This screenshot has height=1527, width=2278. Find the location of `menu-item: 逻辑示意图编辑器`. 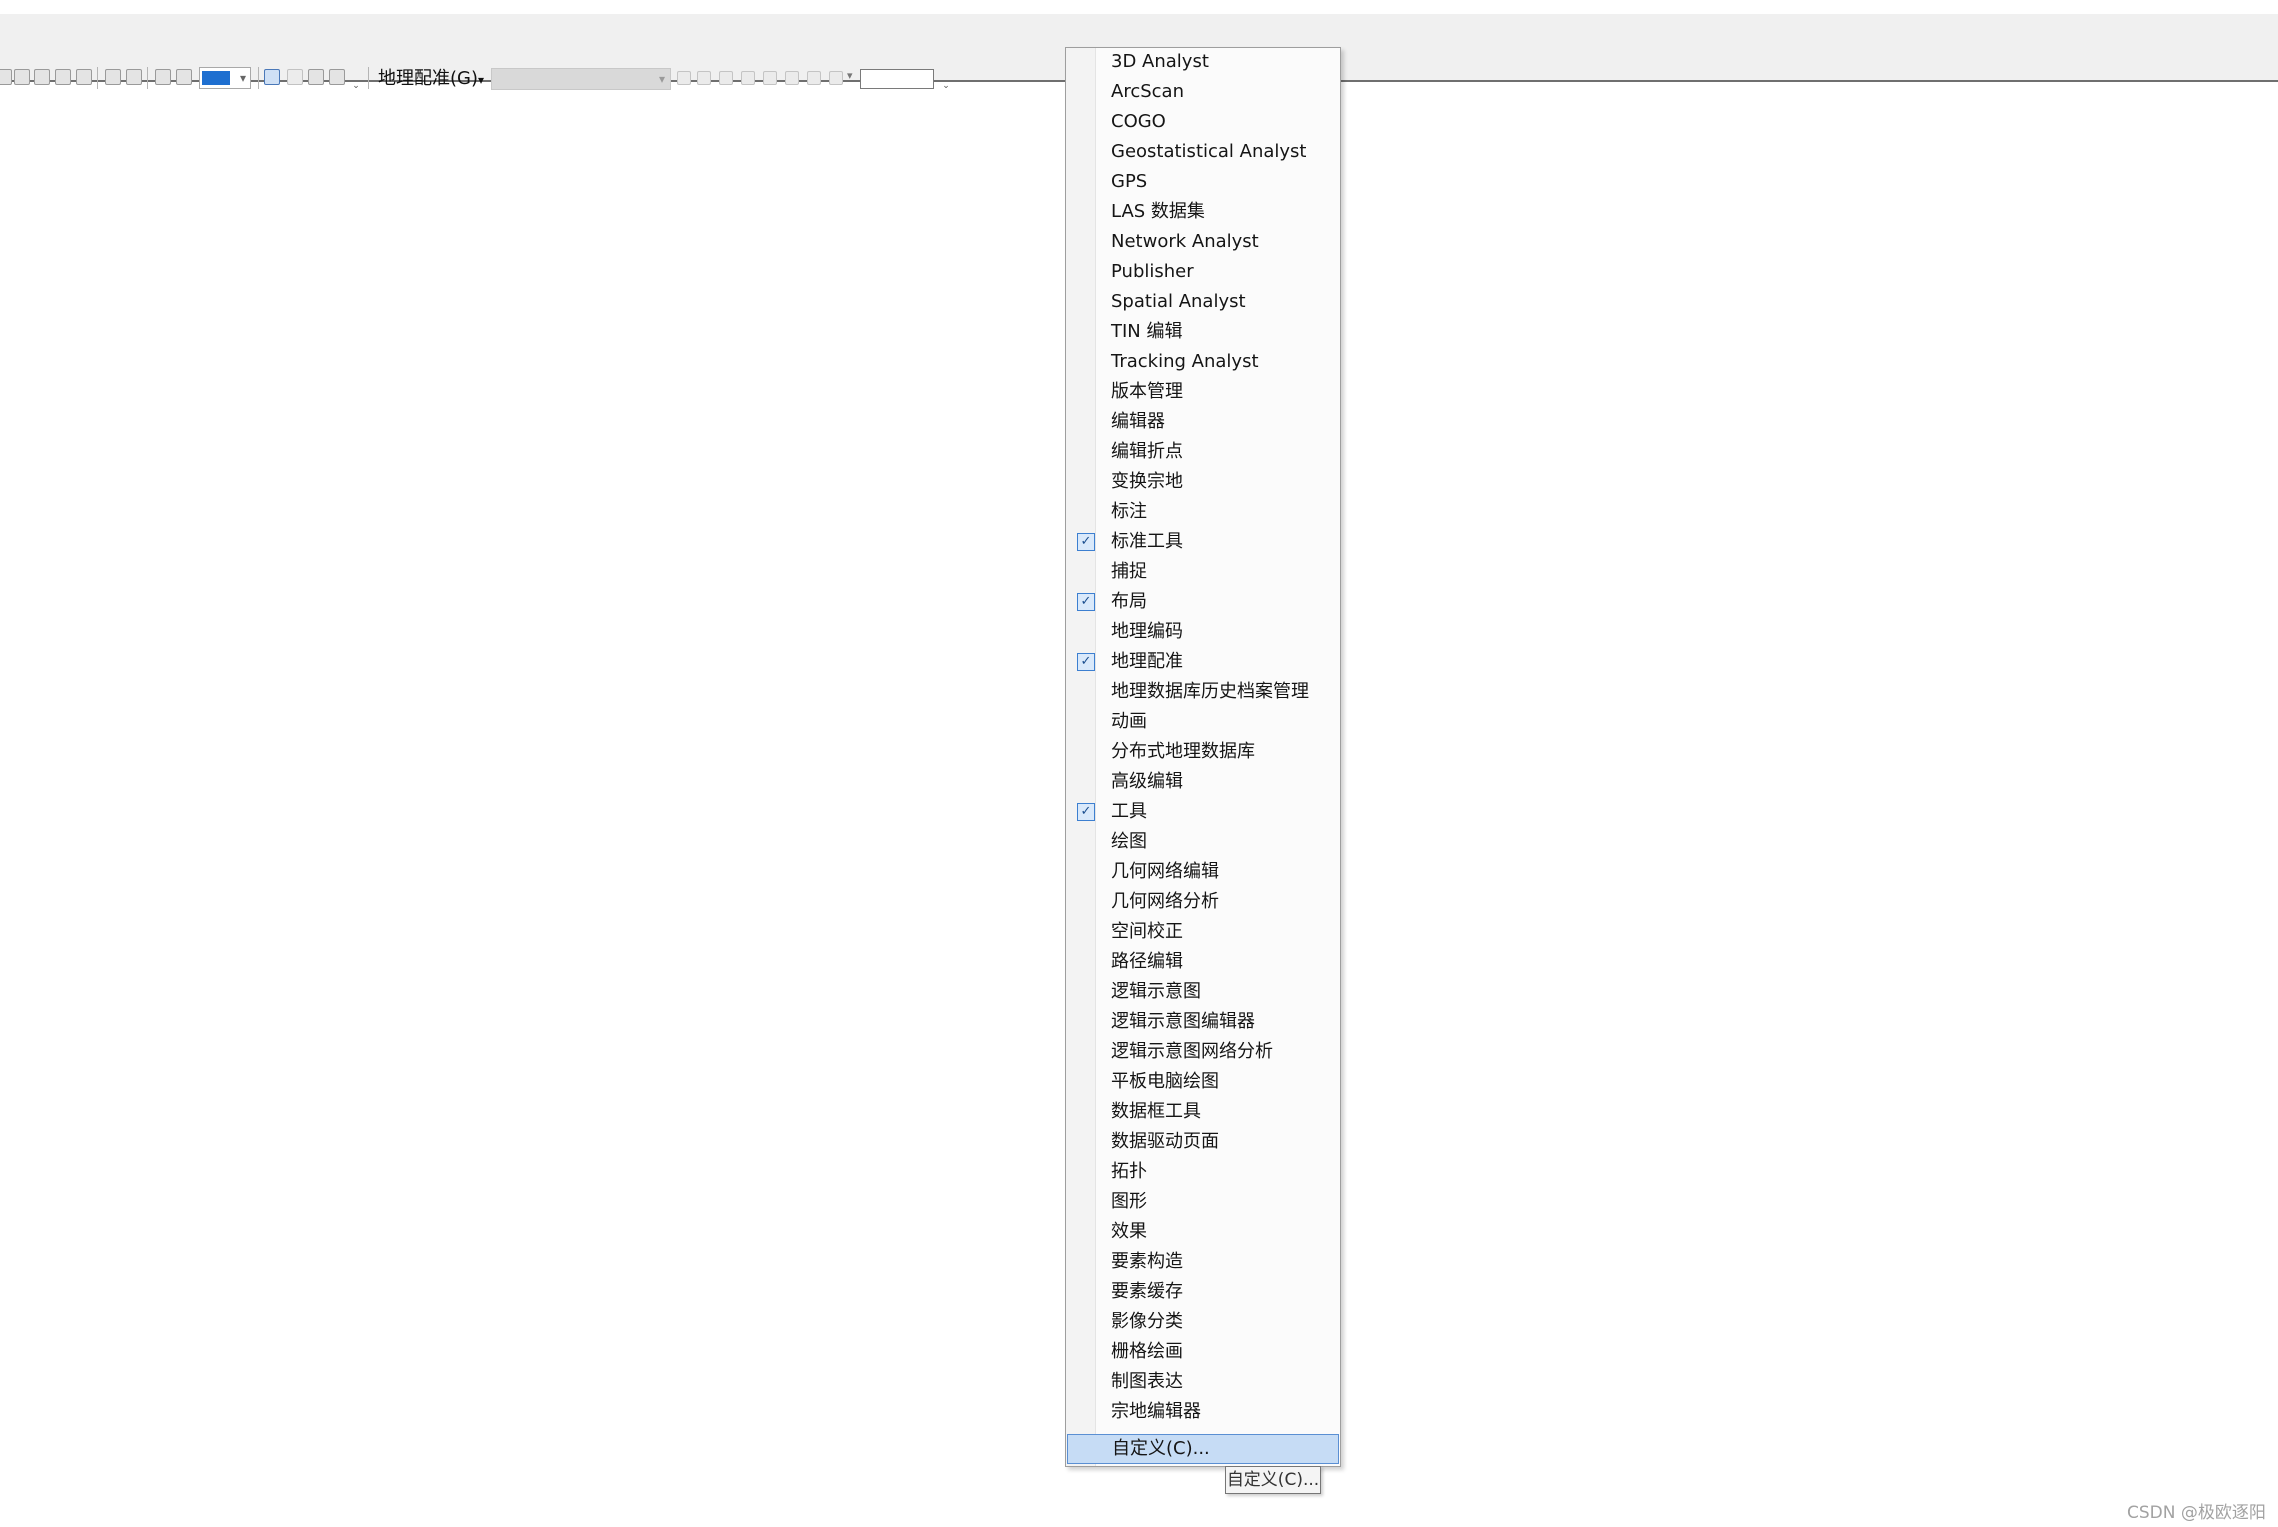

menu-item: 逻辑示意图编辑器 is located at coordinates (1203, 1022).